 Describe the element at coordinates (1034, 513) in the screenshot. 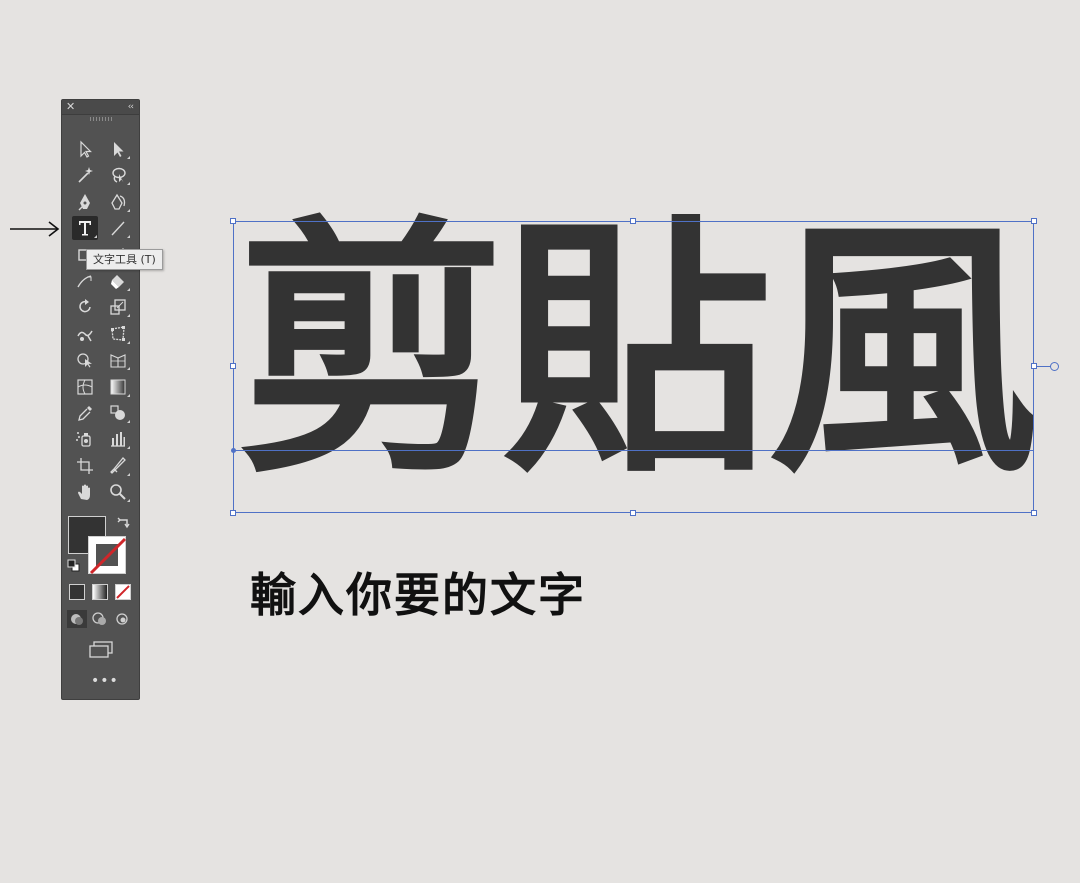

I see `handle-bottom-right` at that location.